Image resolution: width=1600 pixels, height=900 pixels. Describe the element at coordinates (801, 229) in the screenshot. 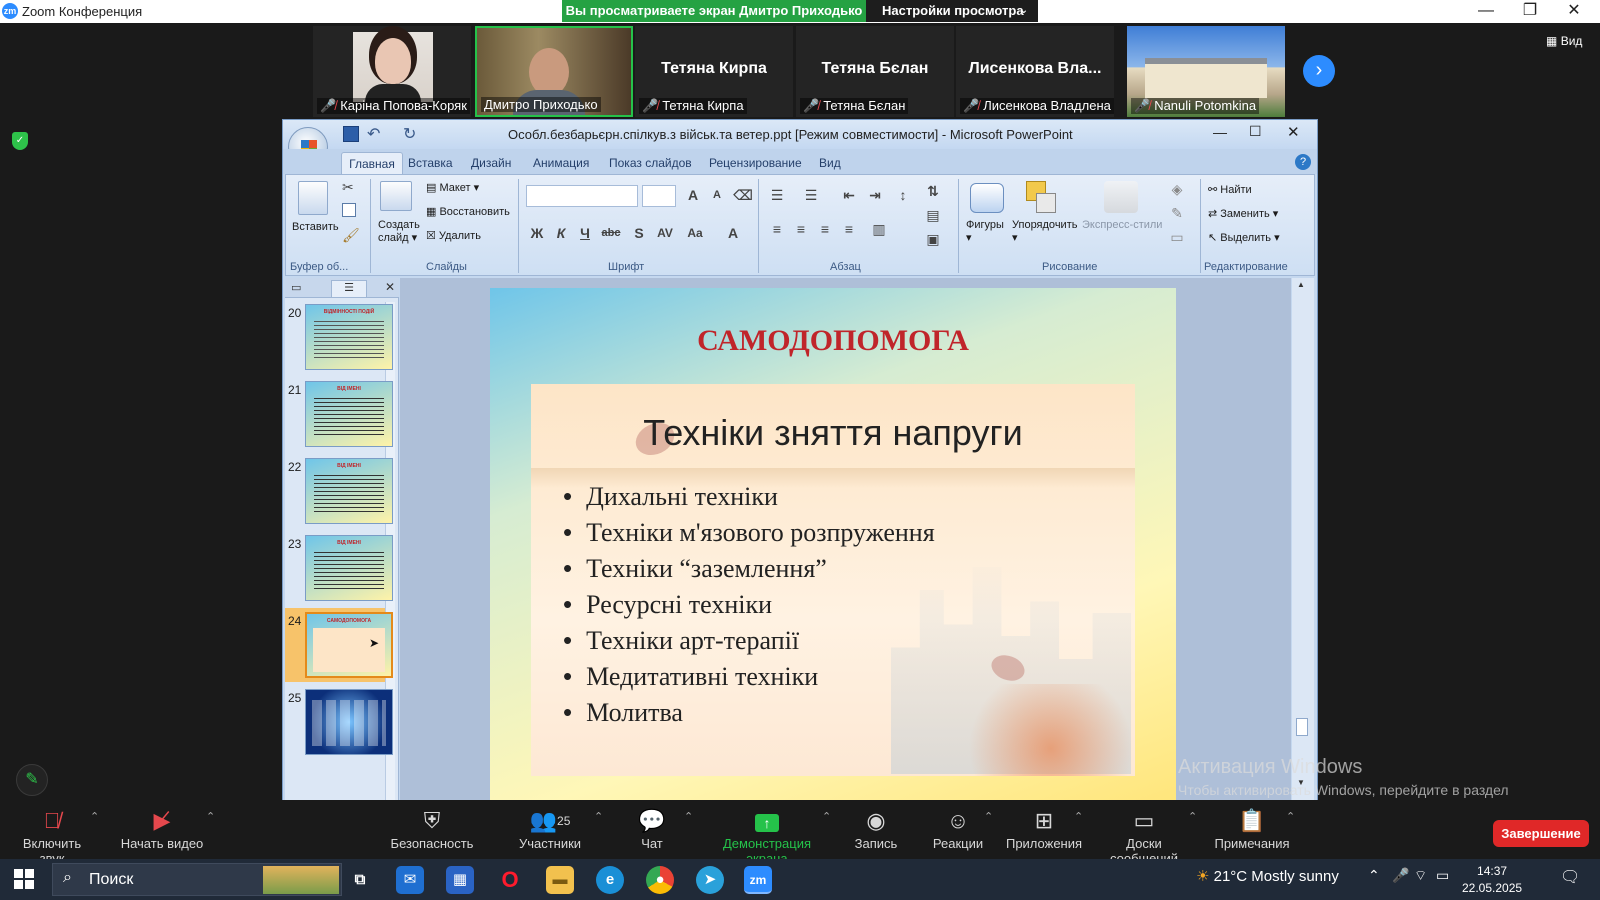

I see `align-center-icon: ≡` at that location.